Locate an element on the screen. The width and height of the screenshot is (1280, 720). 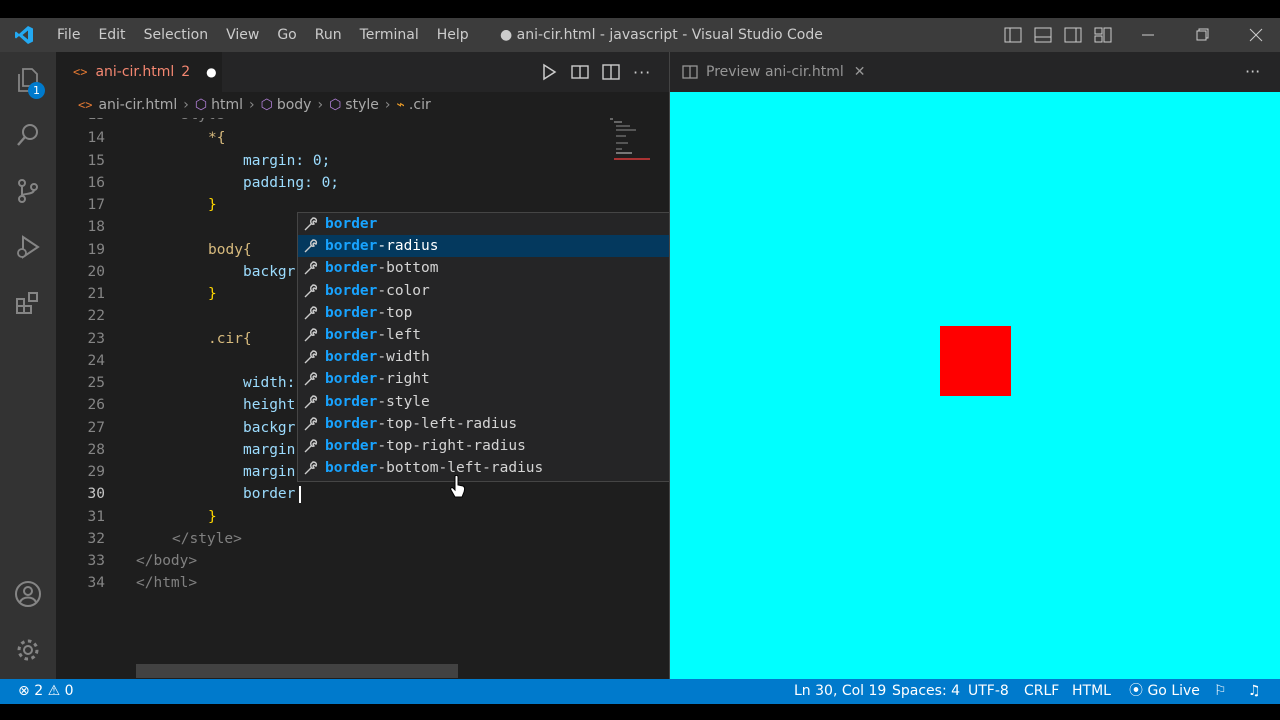
toggle-secondary-sidebar-icon is located at coordinates (1073, 35).